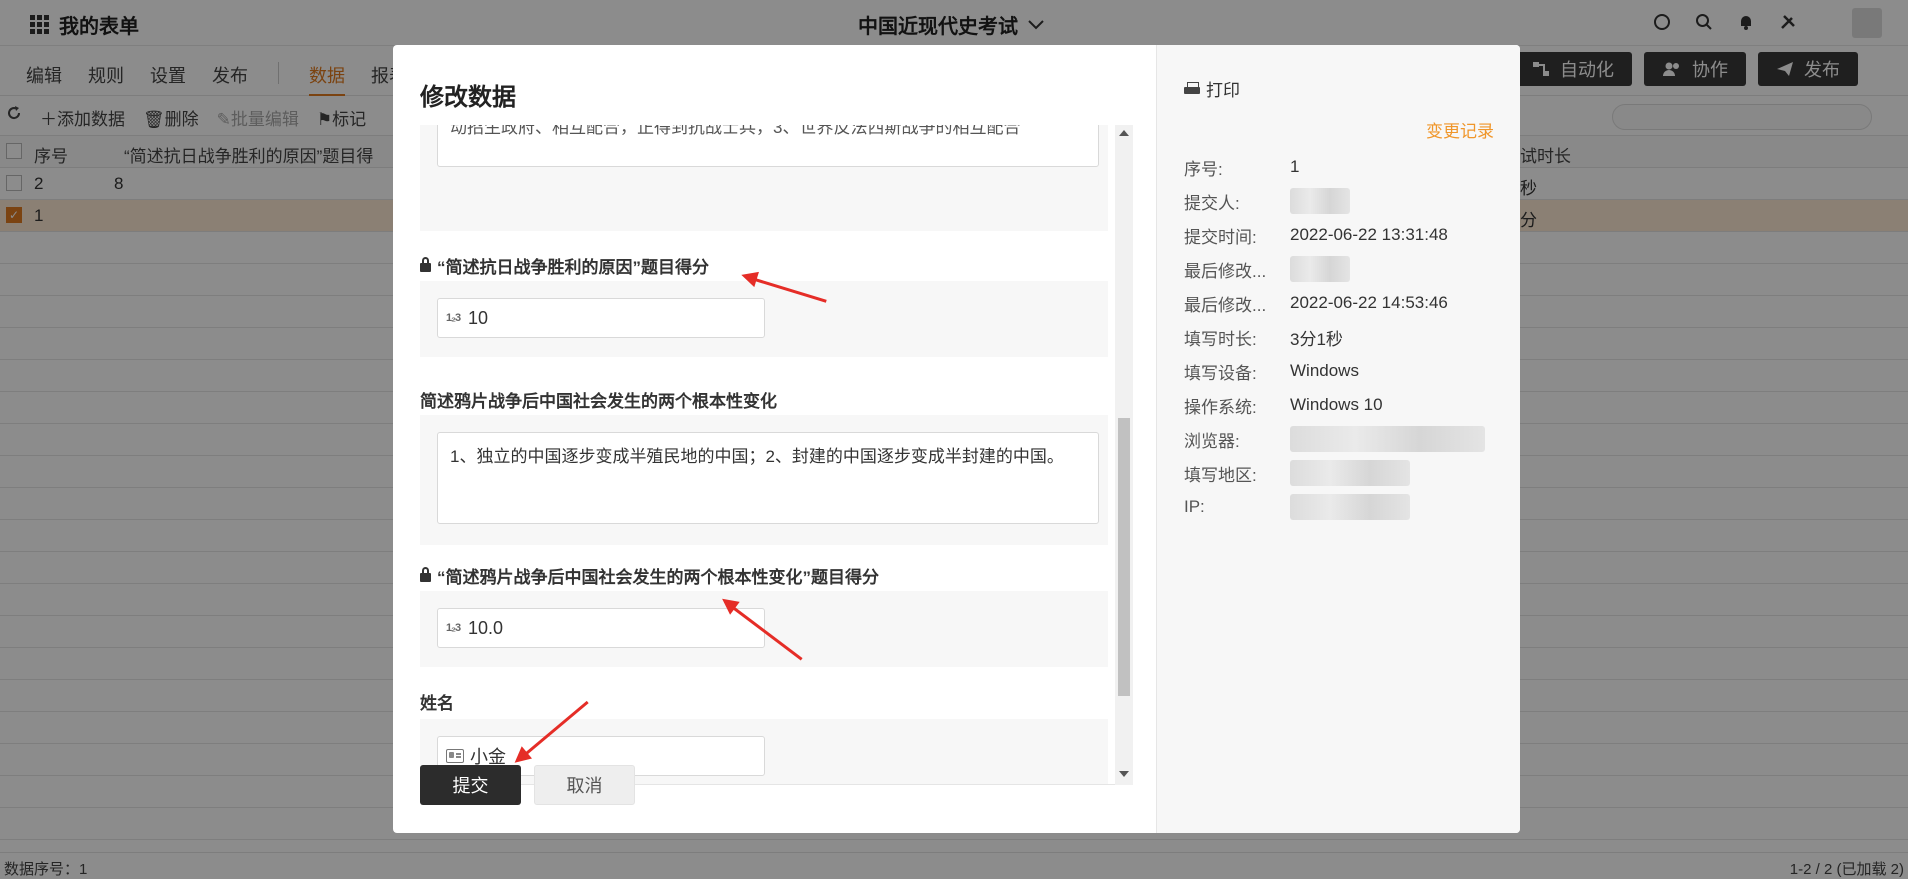  I want to click on form-scrollbar, so click(1124, 455).